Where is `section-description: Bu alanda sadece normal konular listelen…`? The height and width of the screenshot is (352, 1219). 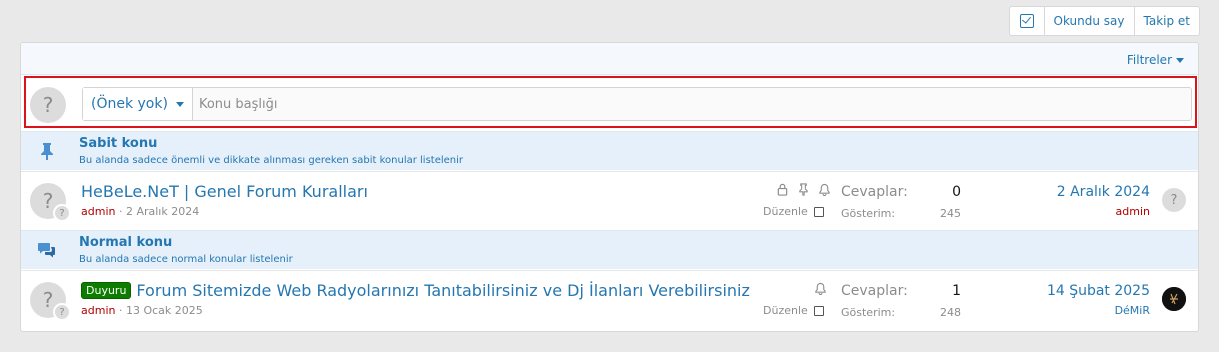
section-description: Bu alanda sadece normal konular listelen… is located at coordinates (186, 259).